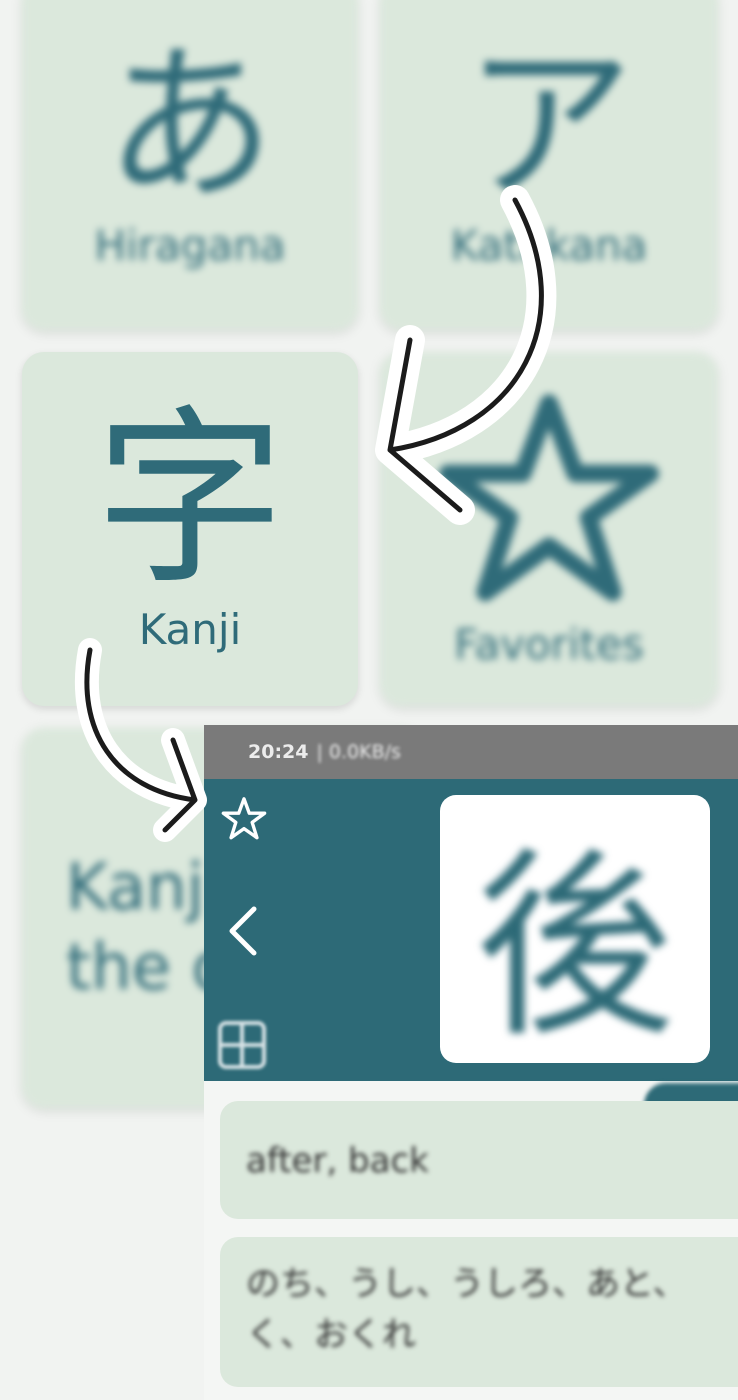  I want to click on status-bar: 20:24 | 0.0KB/s, so click(471, 752).